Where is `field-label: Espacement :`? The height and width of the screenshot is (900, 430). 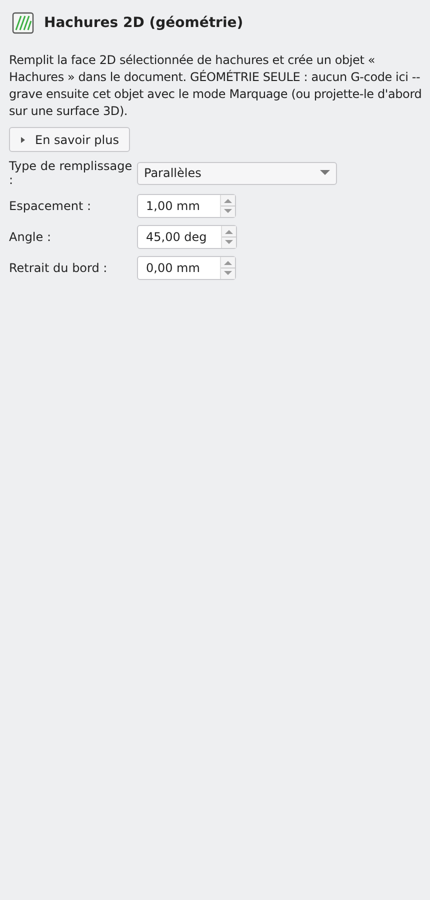 field-label: Espacement : is located at coordinates (50, 206).